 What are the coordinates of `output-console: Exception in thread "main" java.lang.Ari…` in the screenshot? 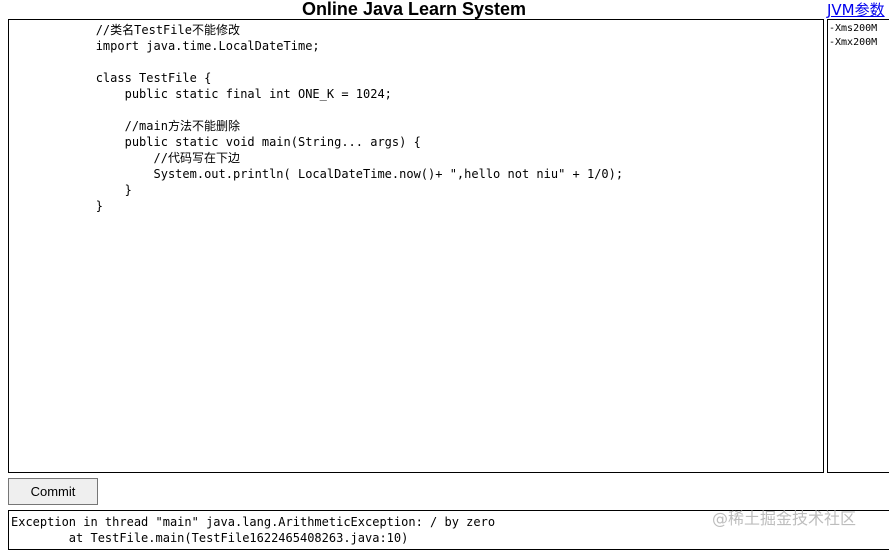 It's located at (448, 530).